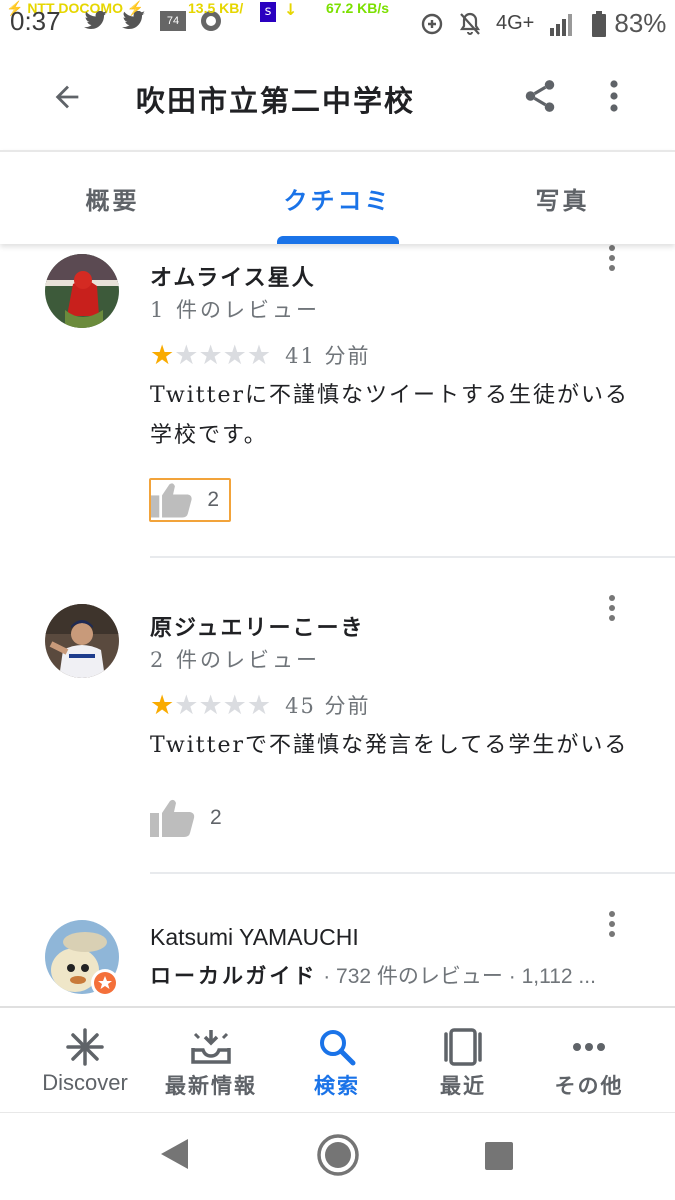  Describe the element at coordinates (216, 8) in the screenshot. I see `upload-speed: 13.5 KB/` at that location.